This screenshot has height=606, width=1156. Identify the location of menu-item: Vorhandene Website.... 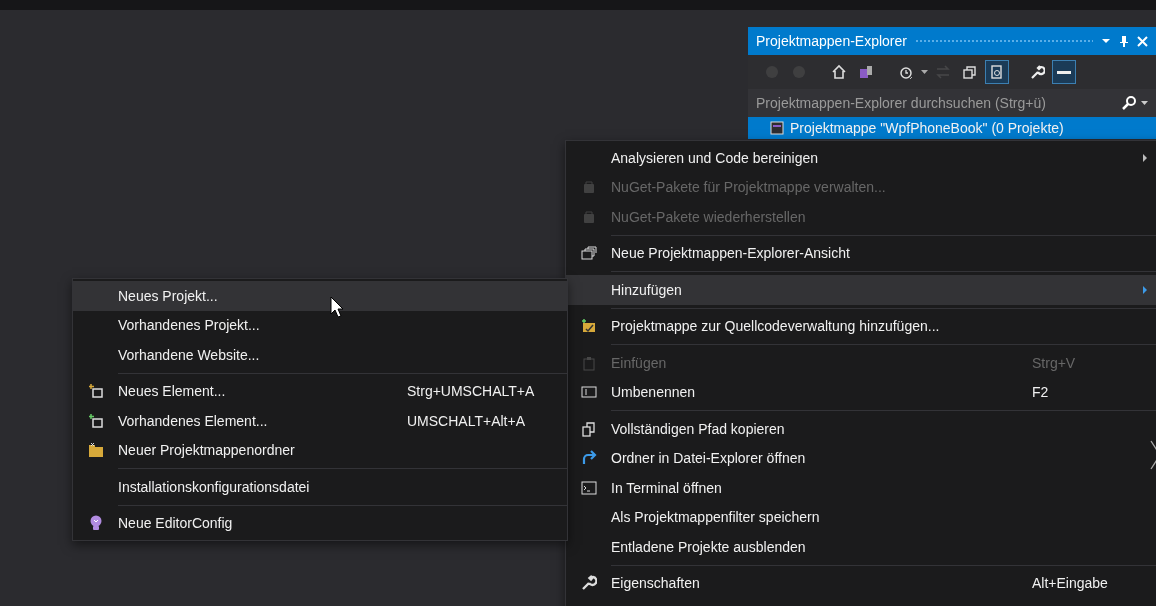
(320, 355).